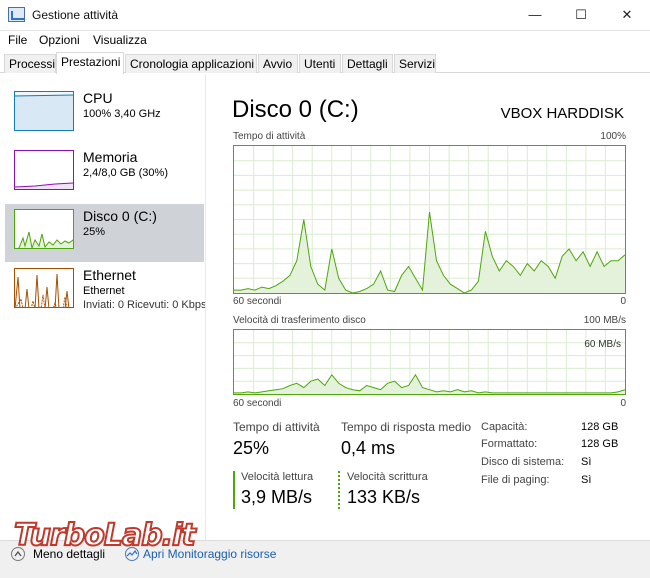  What do you see at coordinates (144, 305) in the screenshot?
I see `ethernet-throughput: Inviati: 0 Ricevuti: 0 Kbps` at bounding box center [144, 305].